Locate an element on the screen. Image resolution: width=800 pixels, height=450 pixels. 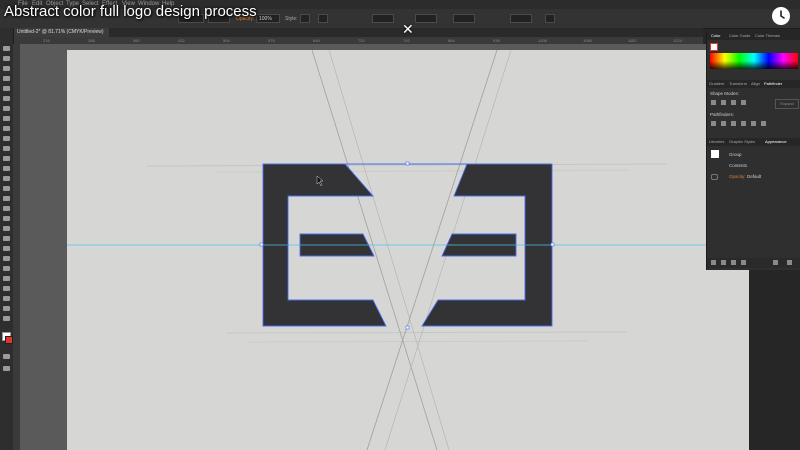
appearance-panel-tabs: Libraries Graphic Styles Appearance is located at coordinates (753, 142).